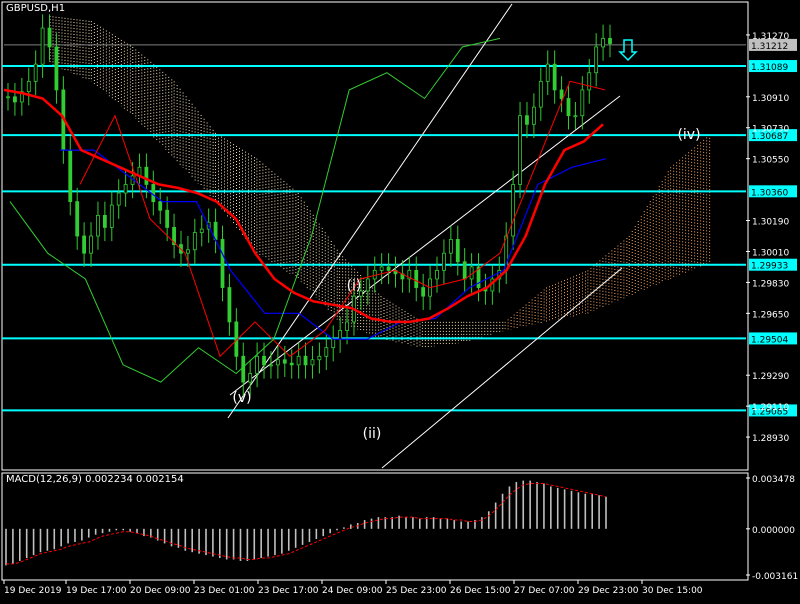 This screenshot has height=604, width=800. Describe the element at coordinates (36, 8) in the screenshot. I see `symbol-label: GBPUSD,H1` at that location.